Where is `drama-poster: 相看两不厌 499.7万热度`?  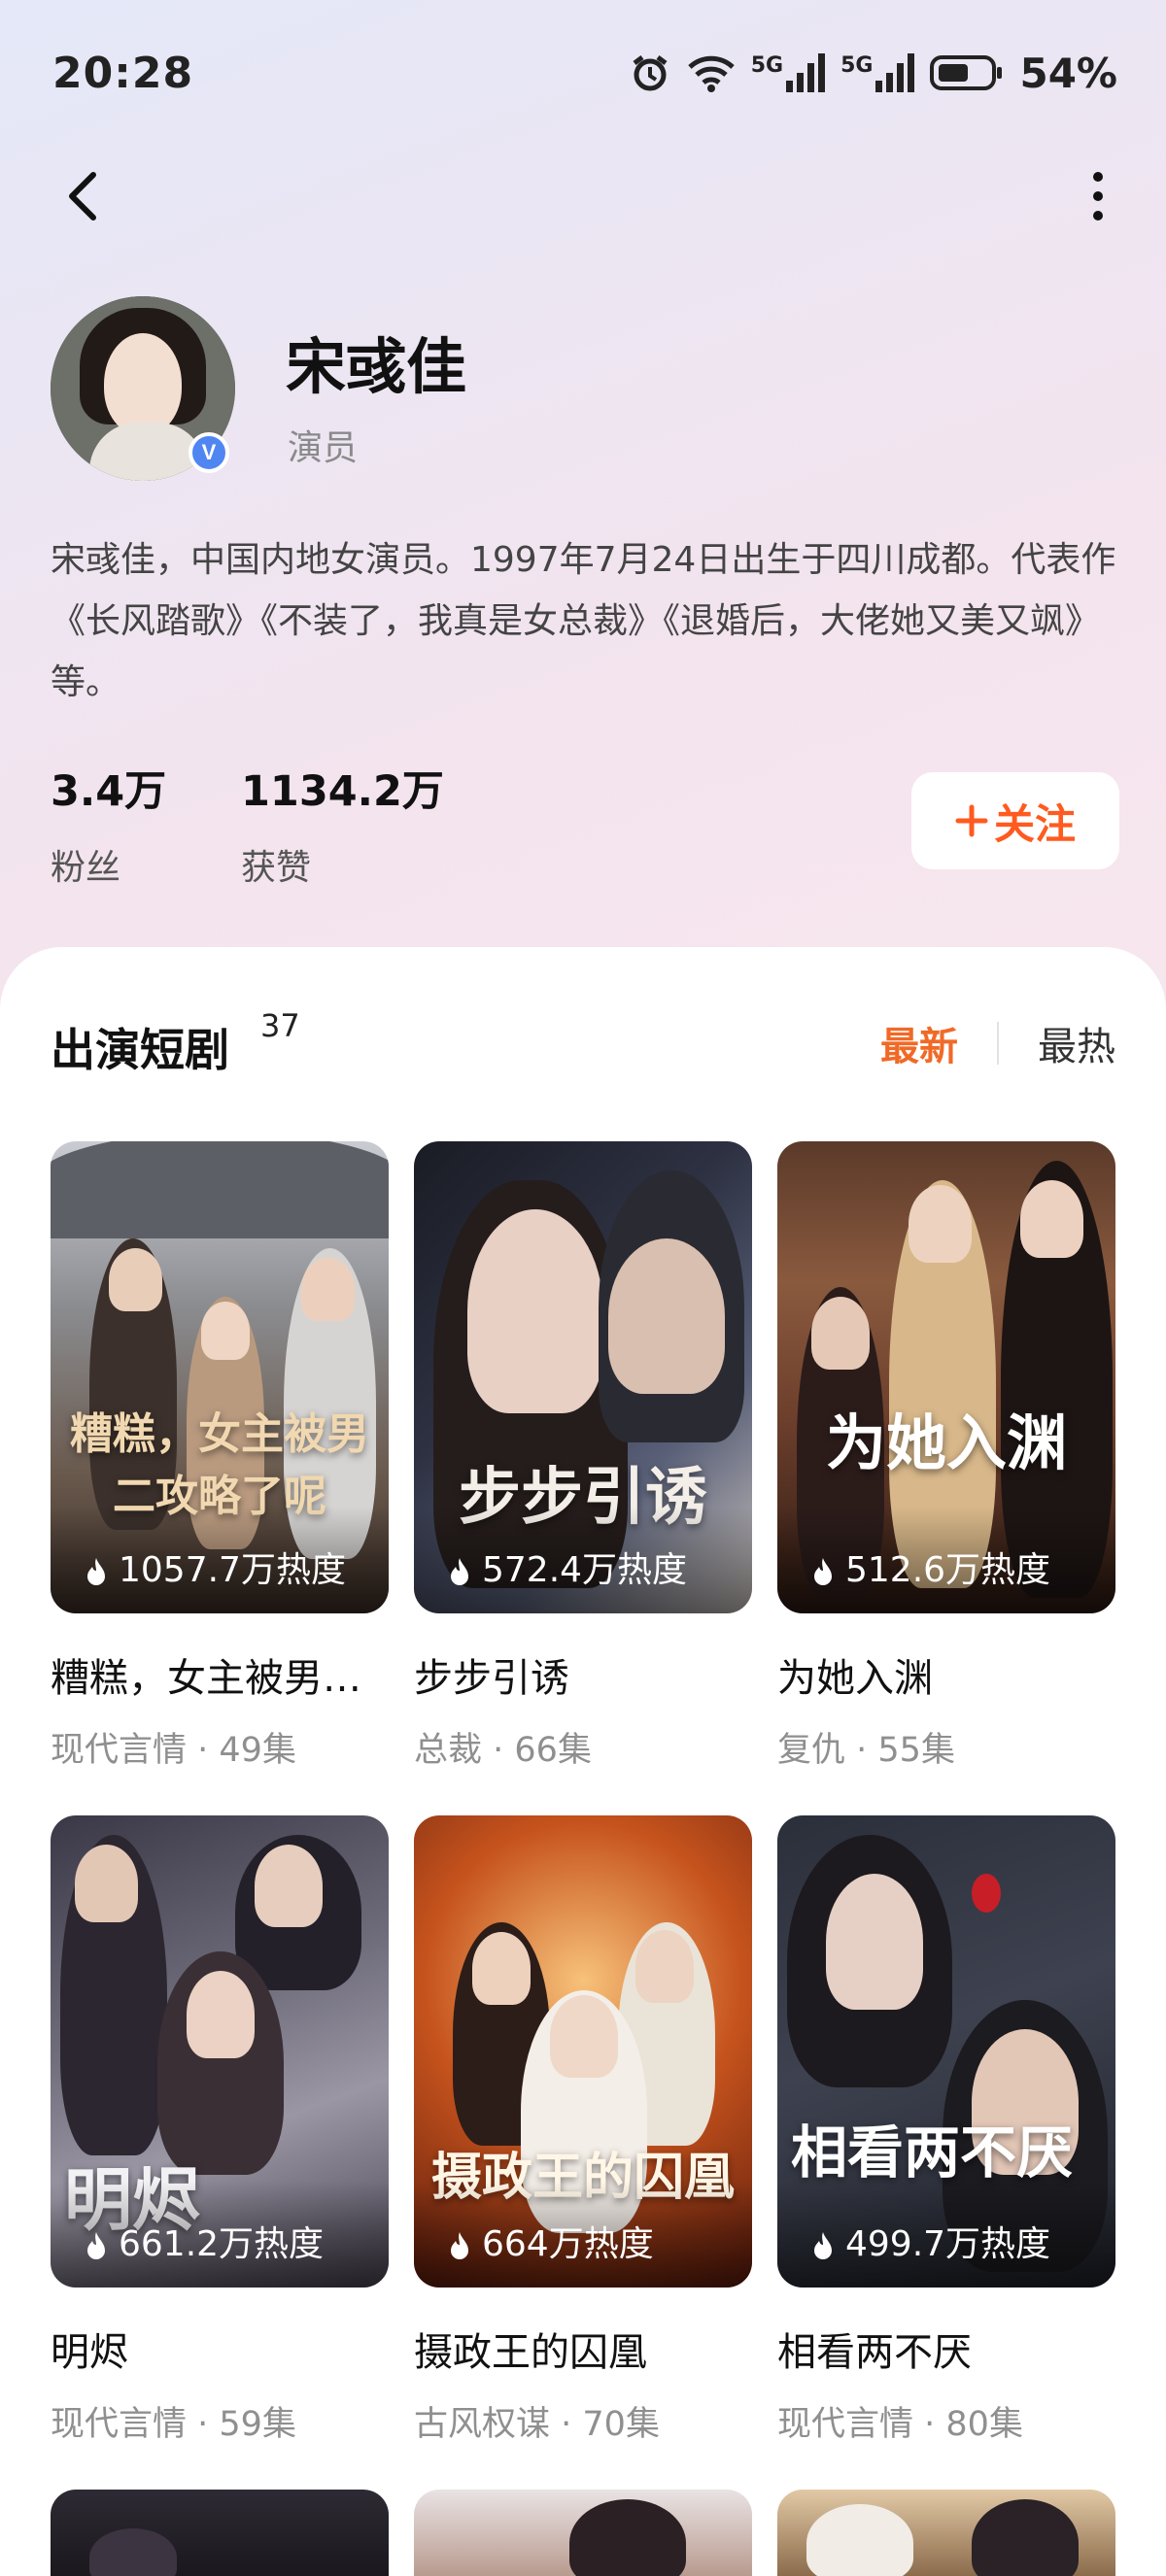
drama-poster: 相看两不厌 499.7万热度 is located at coordinates (946, 2051).